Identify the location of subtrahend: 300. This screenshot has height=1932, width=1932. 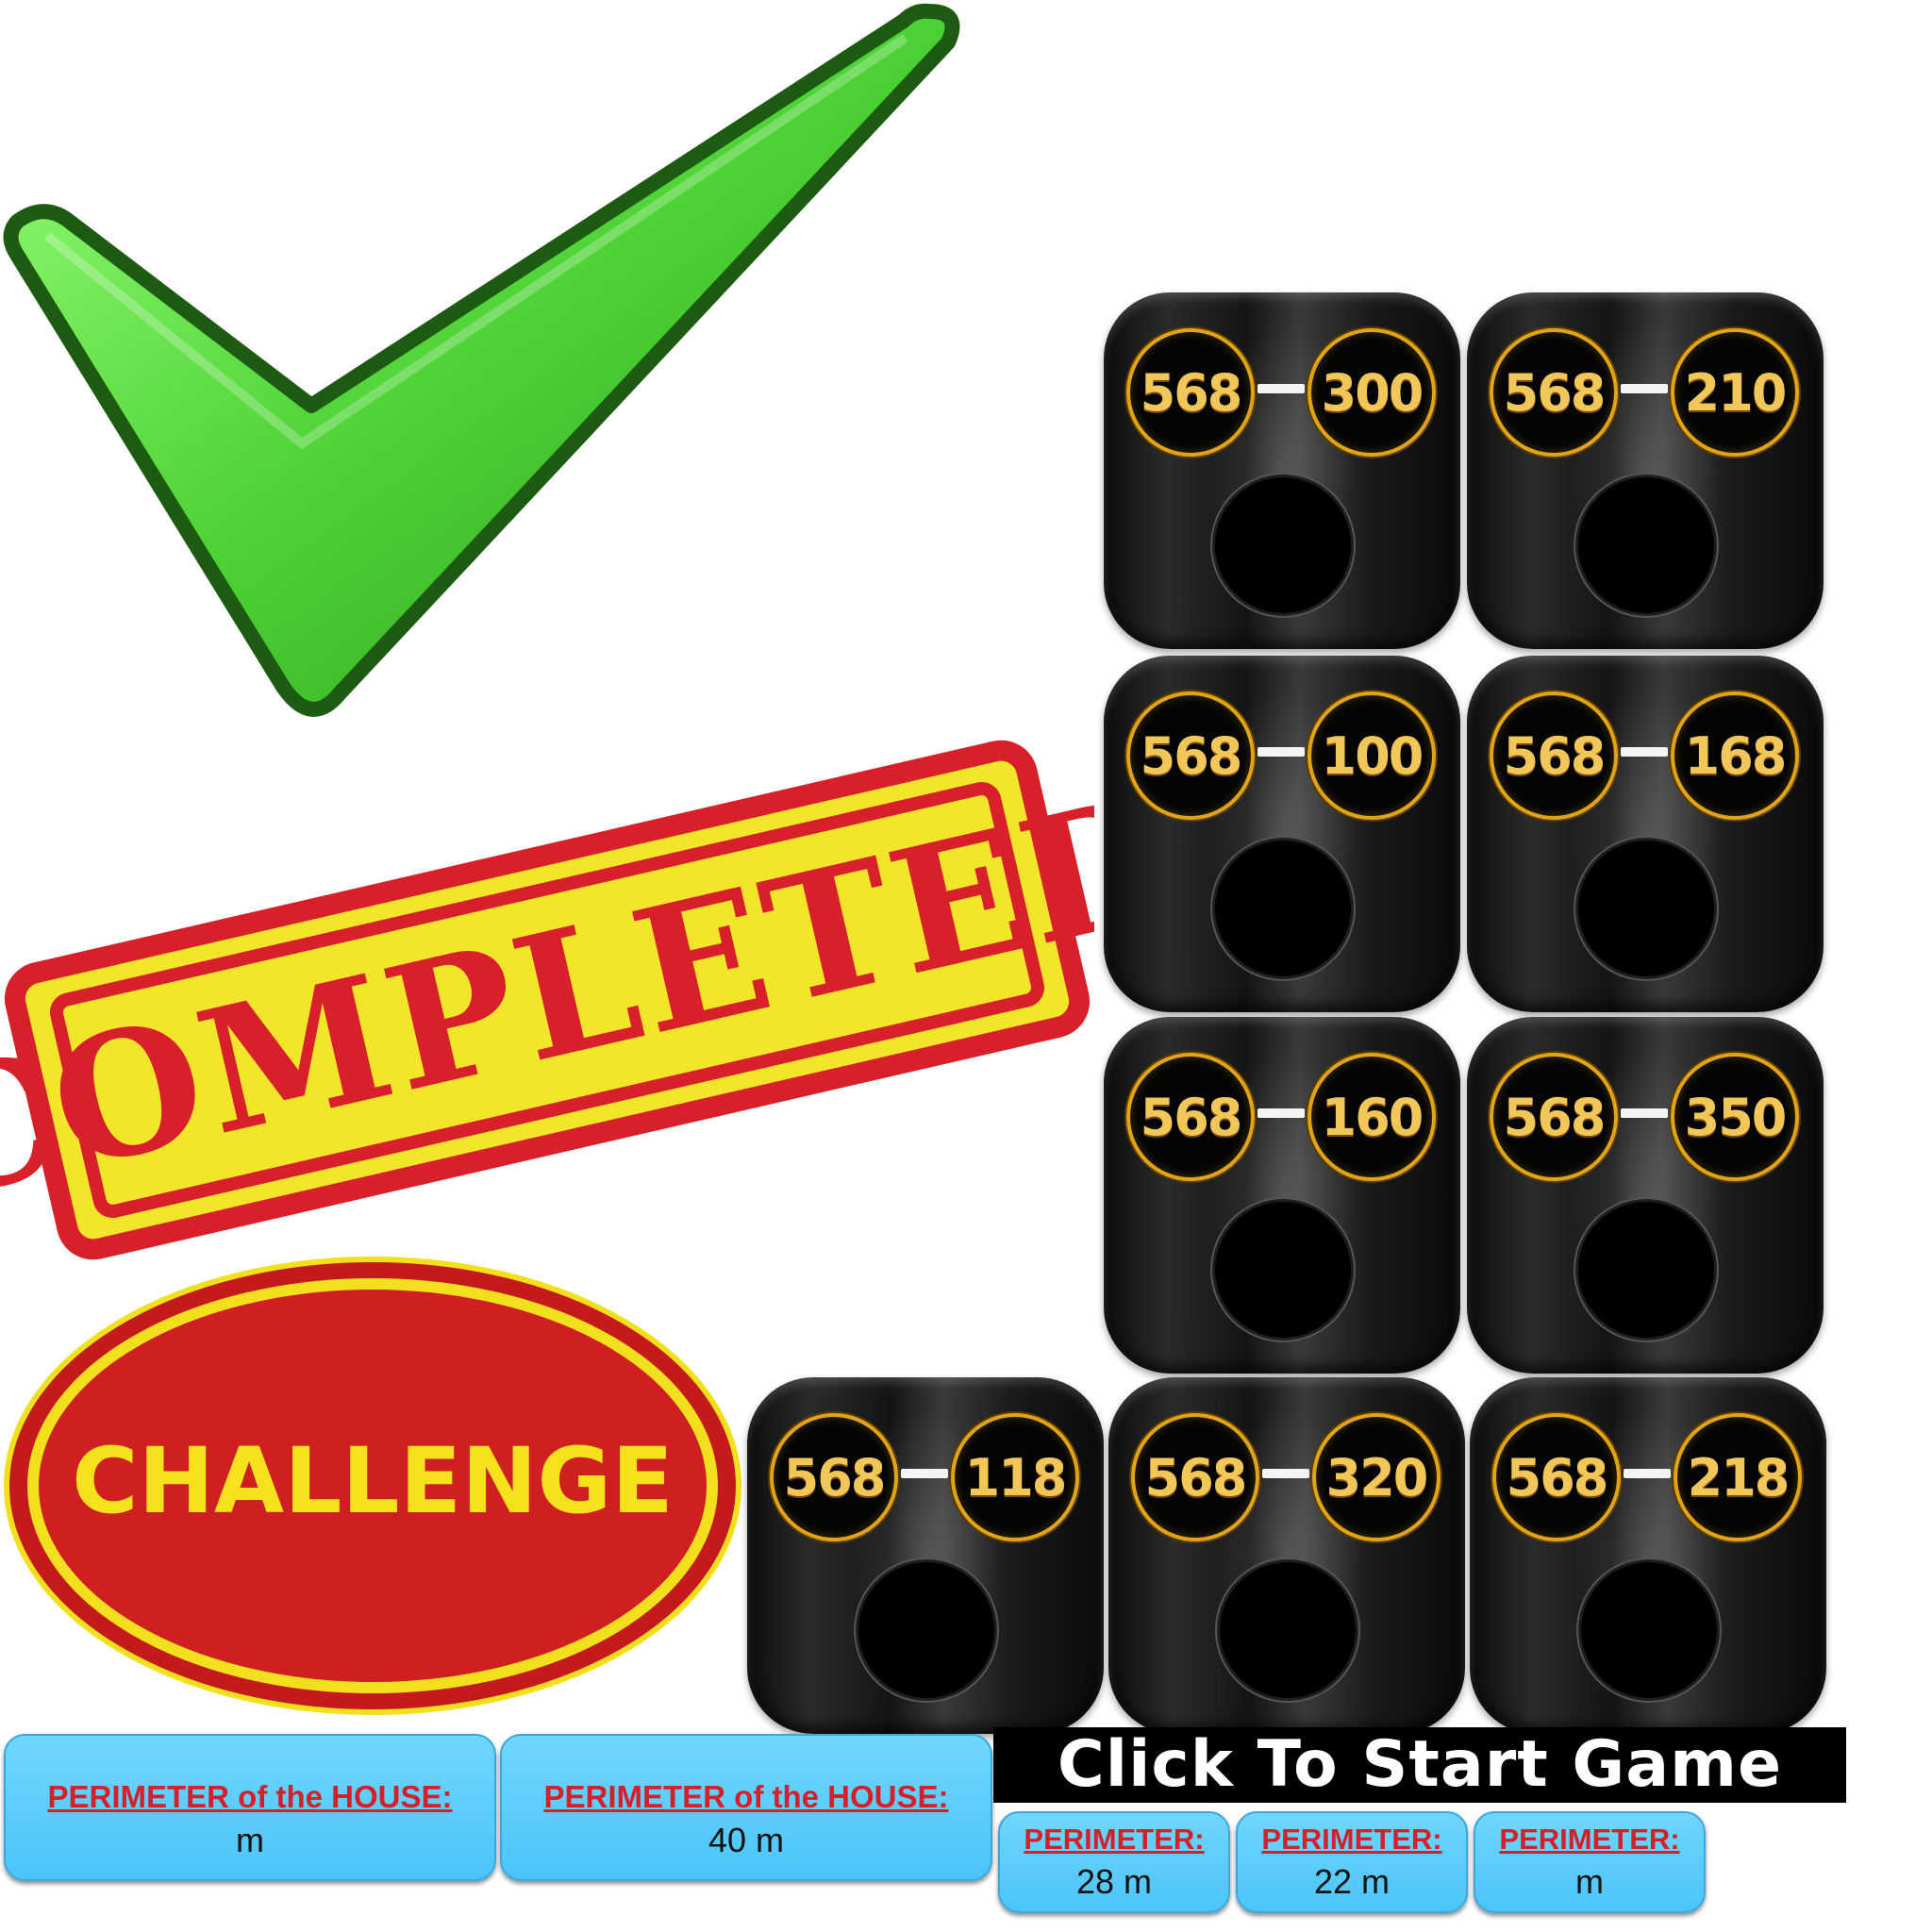
(1371, 393).